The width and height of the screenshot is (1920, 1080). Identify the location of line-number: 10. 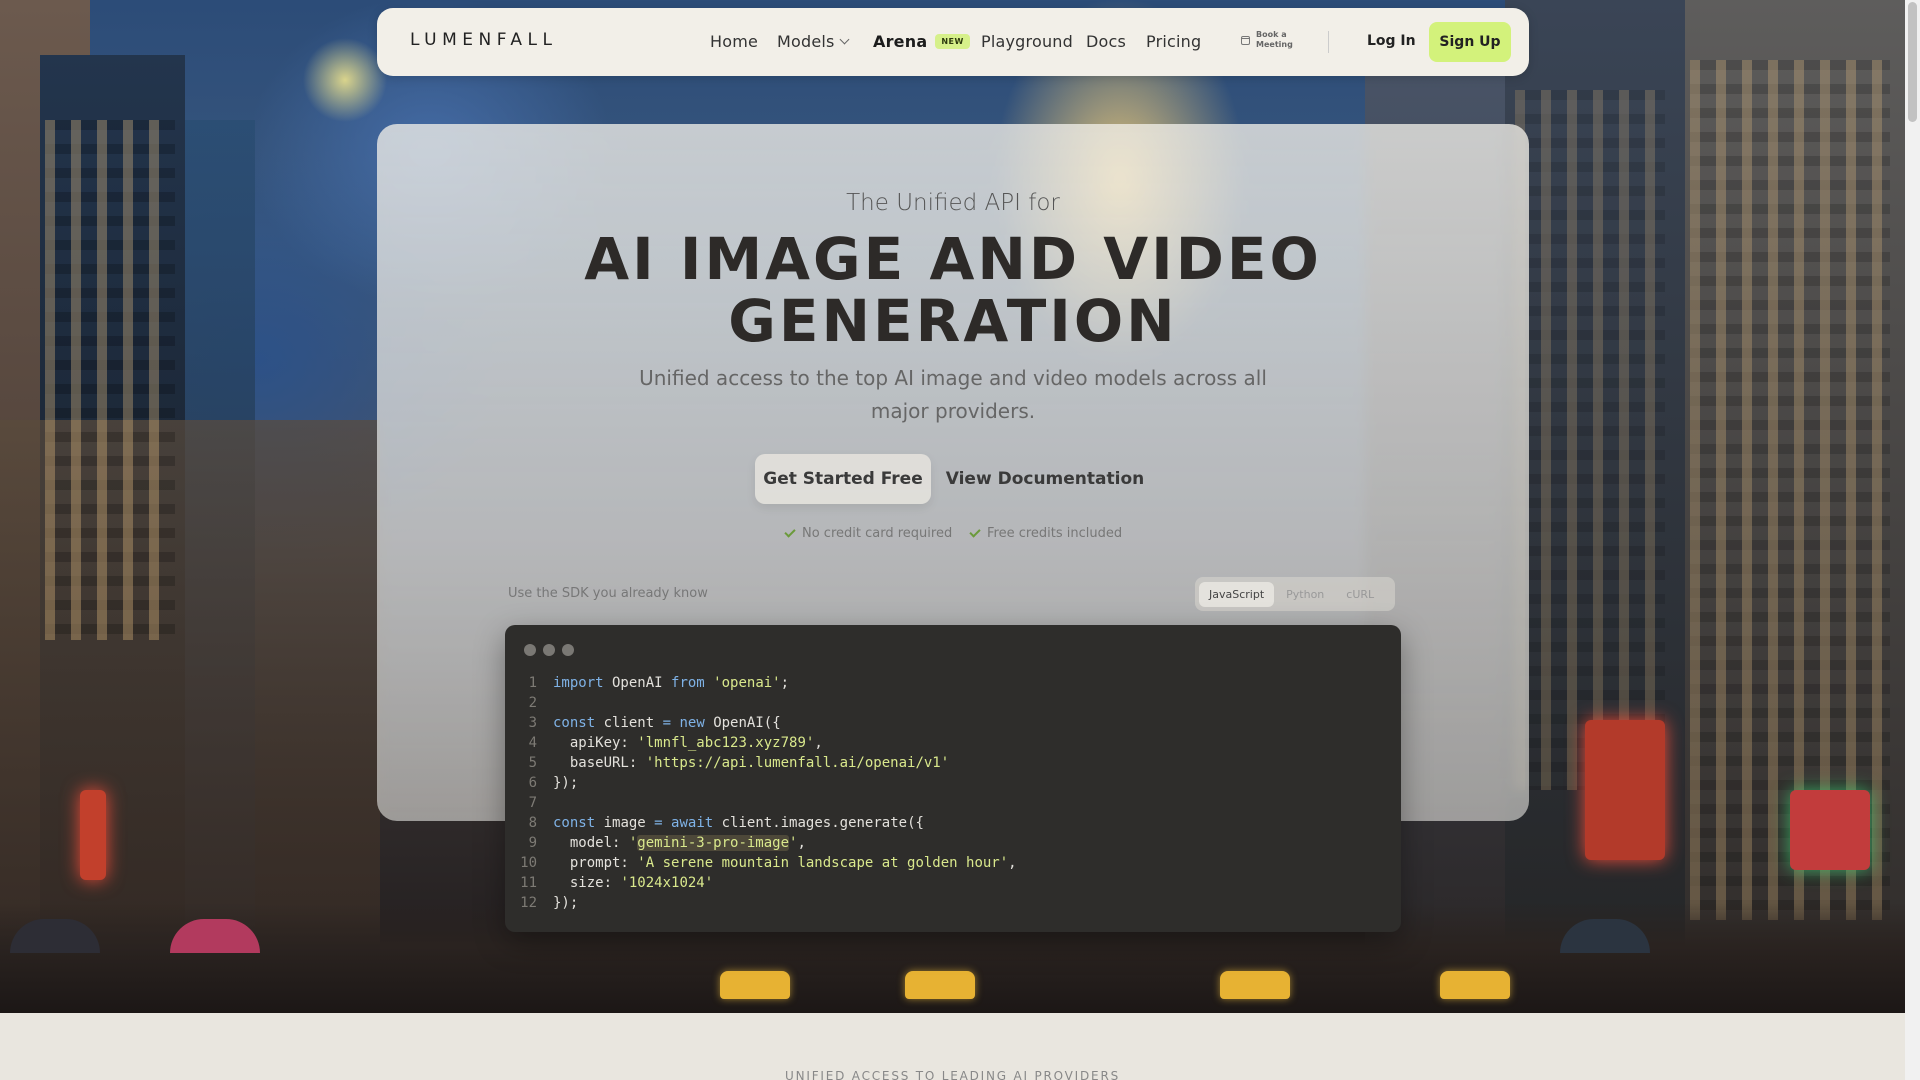
(528, 863).